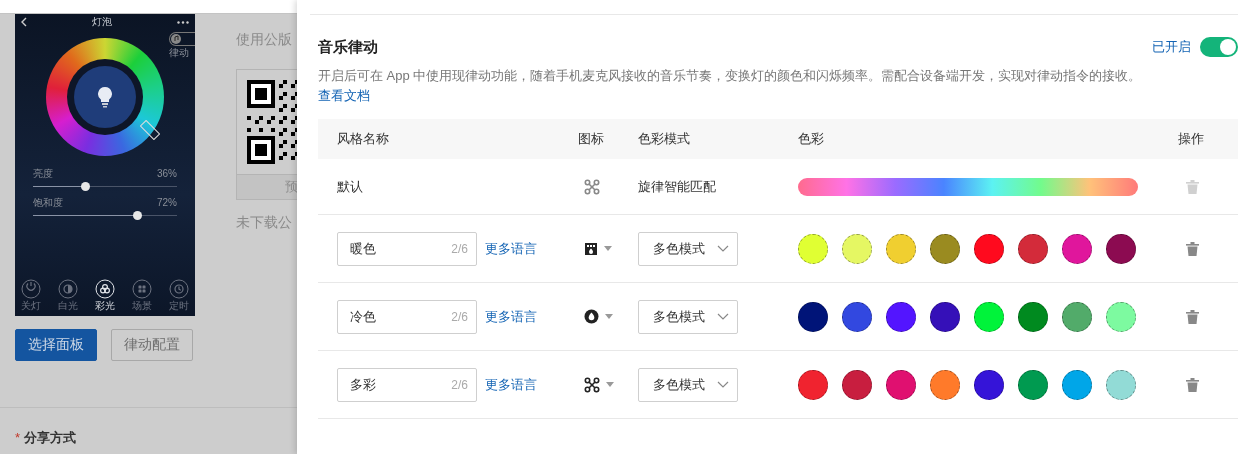 The image size is (1258, 454). I want to click on required-mark: *, so click(18, 437).